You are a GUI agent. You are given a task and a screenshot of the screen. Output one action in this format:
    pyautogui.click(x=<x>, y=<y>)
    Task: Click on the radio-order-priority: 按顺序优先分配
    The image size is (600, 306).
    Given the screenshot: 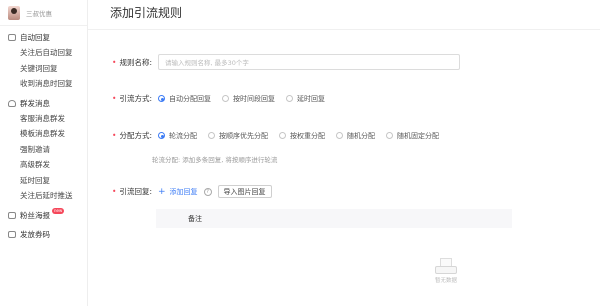 What is the action you would take?
    pyautogui.click(x=238, y=136)
    